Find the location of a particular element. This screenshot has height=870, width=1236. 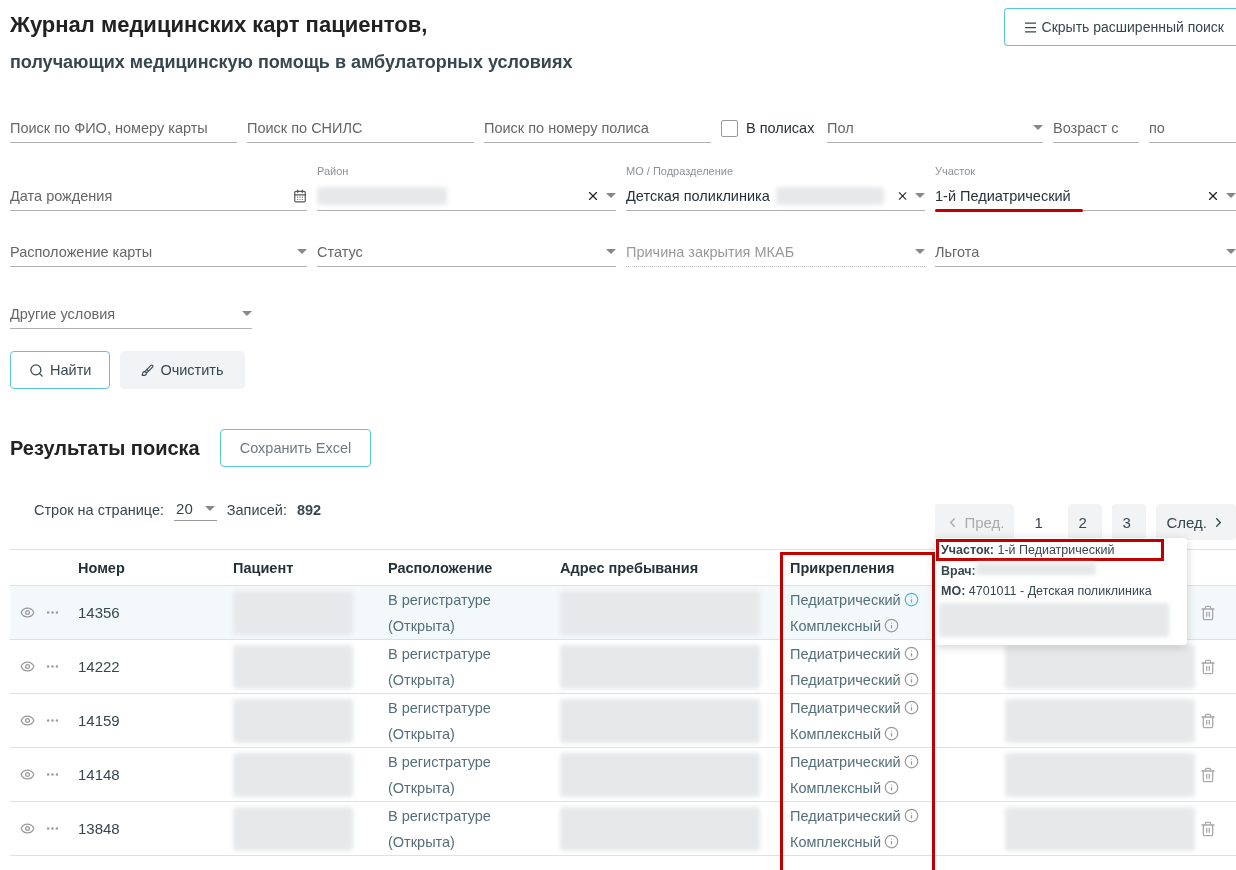

column-header: Пациент is located at coordinates (263, 567).